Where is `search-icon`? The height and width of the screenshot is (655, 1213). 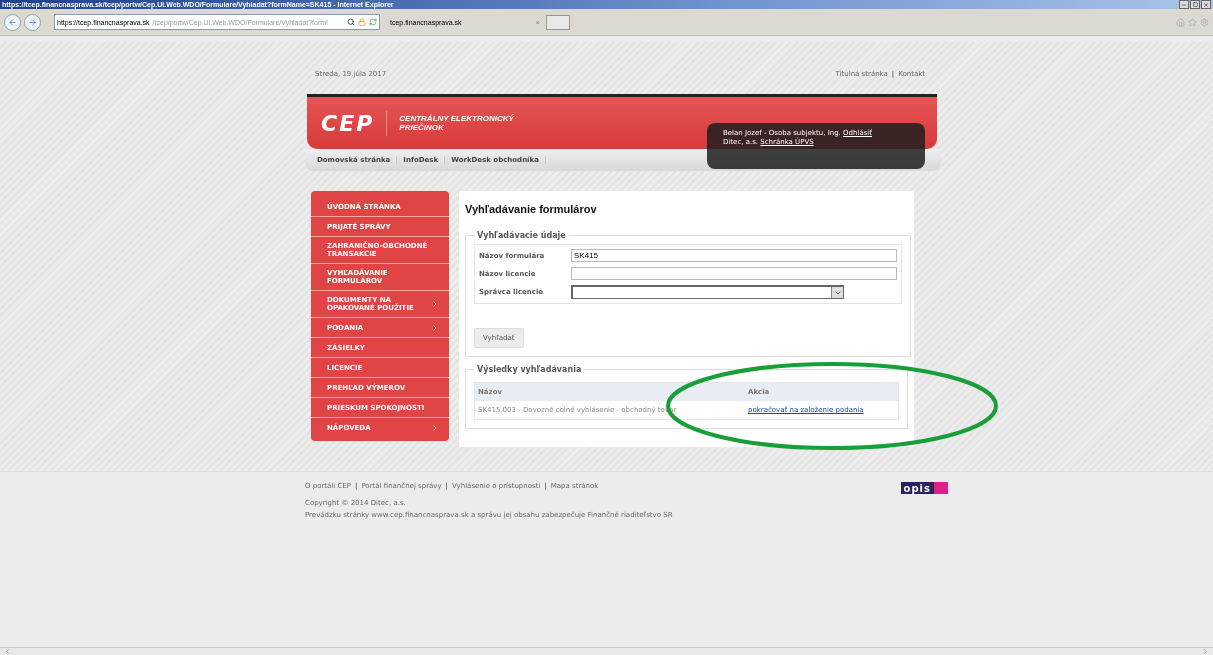 search-icon is located at coordinates (351, 22).